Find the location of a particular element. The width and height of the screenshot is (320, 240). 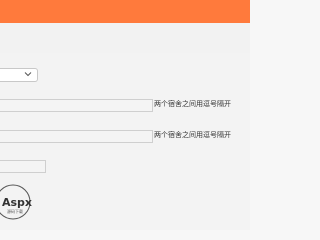

top-header-bar is located at coordinates (125, 11).